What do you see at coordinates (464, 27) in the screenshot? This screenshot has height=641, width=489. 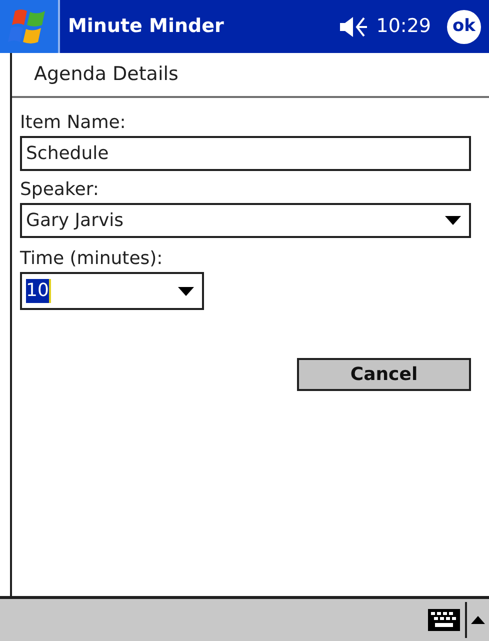 I see `ok-button: ok` at bounding box center [464, 27].